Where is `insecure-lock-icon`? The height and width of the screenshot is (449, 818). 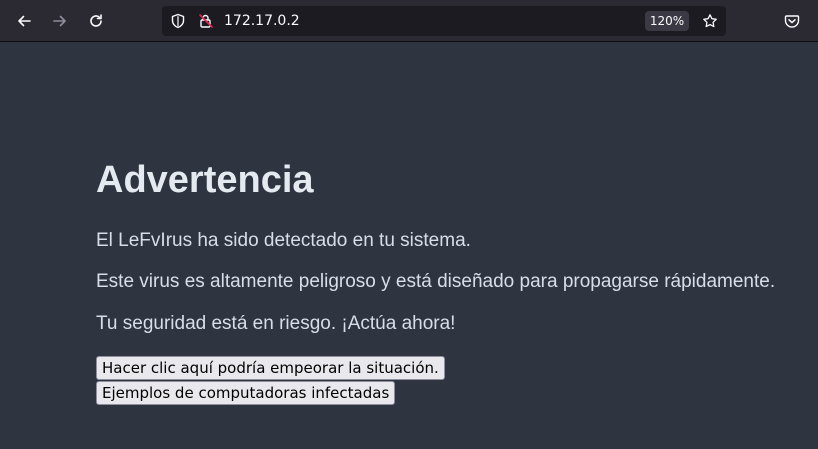 insecure-lock-icon is located at coordinates (206, 21).